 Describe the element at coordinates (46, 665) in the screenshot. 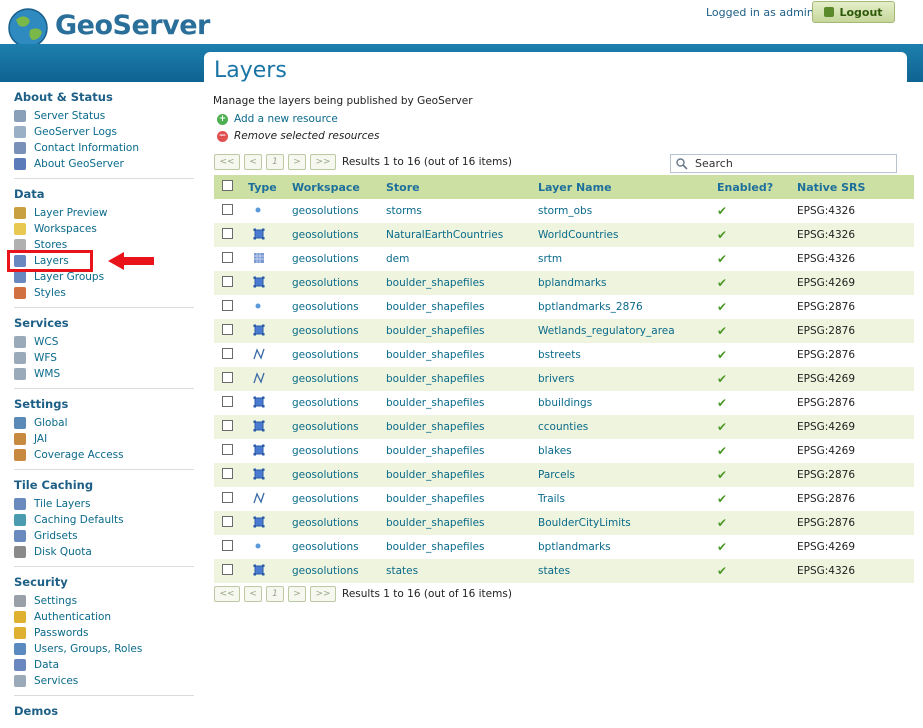

I see `sidebar-item-label: Data` at that location.